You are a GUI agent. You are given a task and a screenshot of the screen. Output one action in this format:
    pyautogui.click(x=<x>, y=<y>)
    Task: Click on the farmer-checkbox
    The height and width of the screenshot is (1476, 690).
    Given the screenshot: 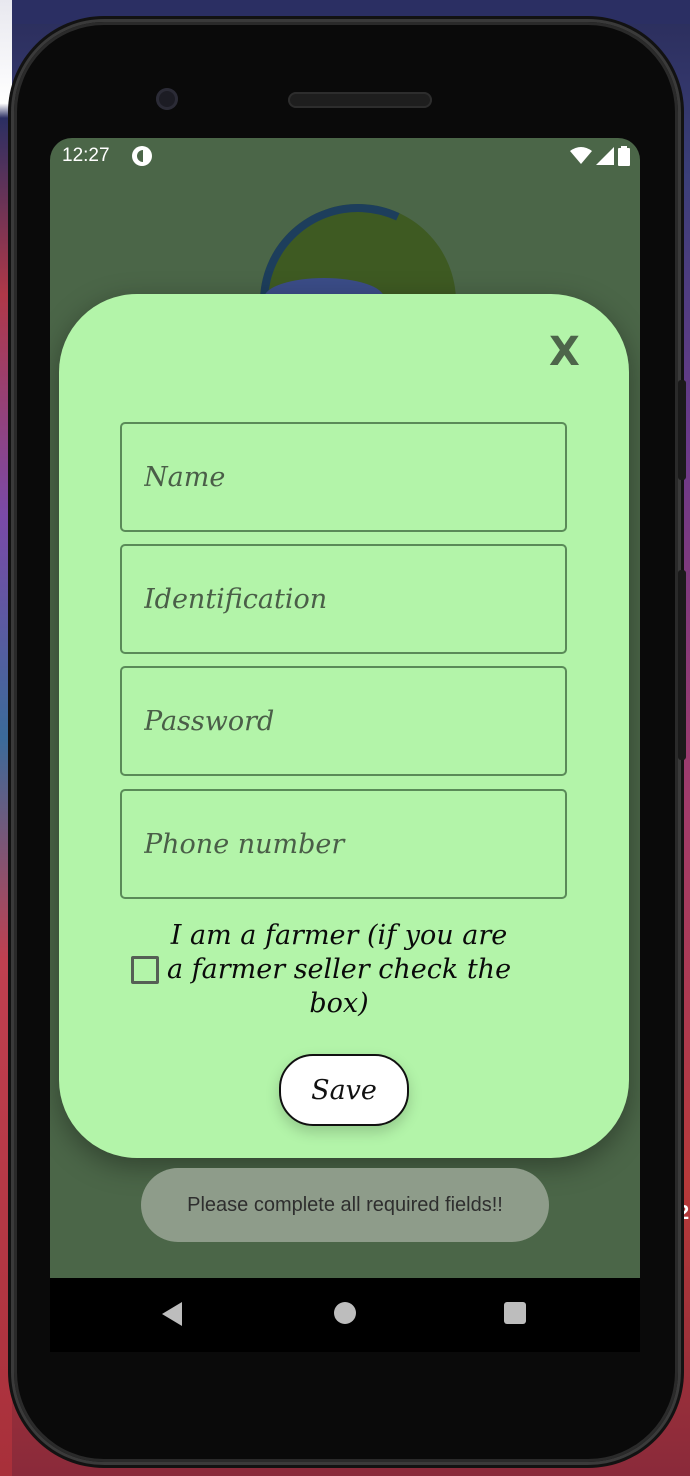 What is the action you would take?
    pyautogui.click(x=145, y=970)
    